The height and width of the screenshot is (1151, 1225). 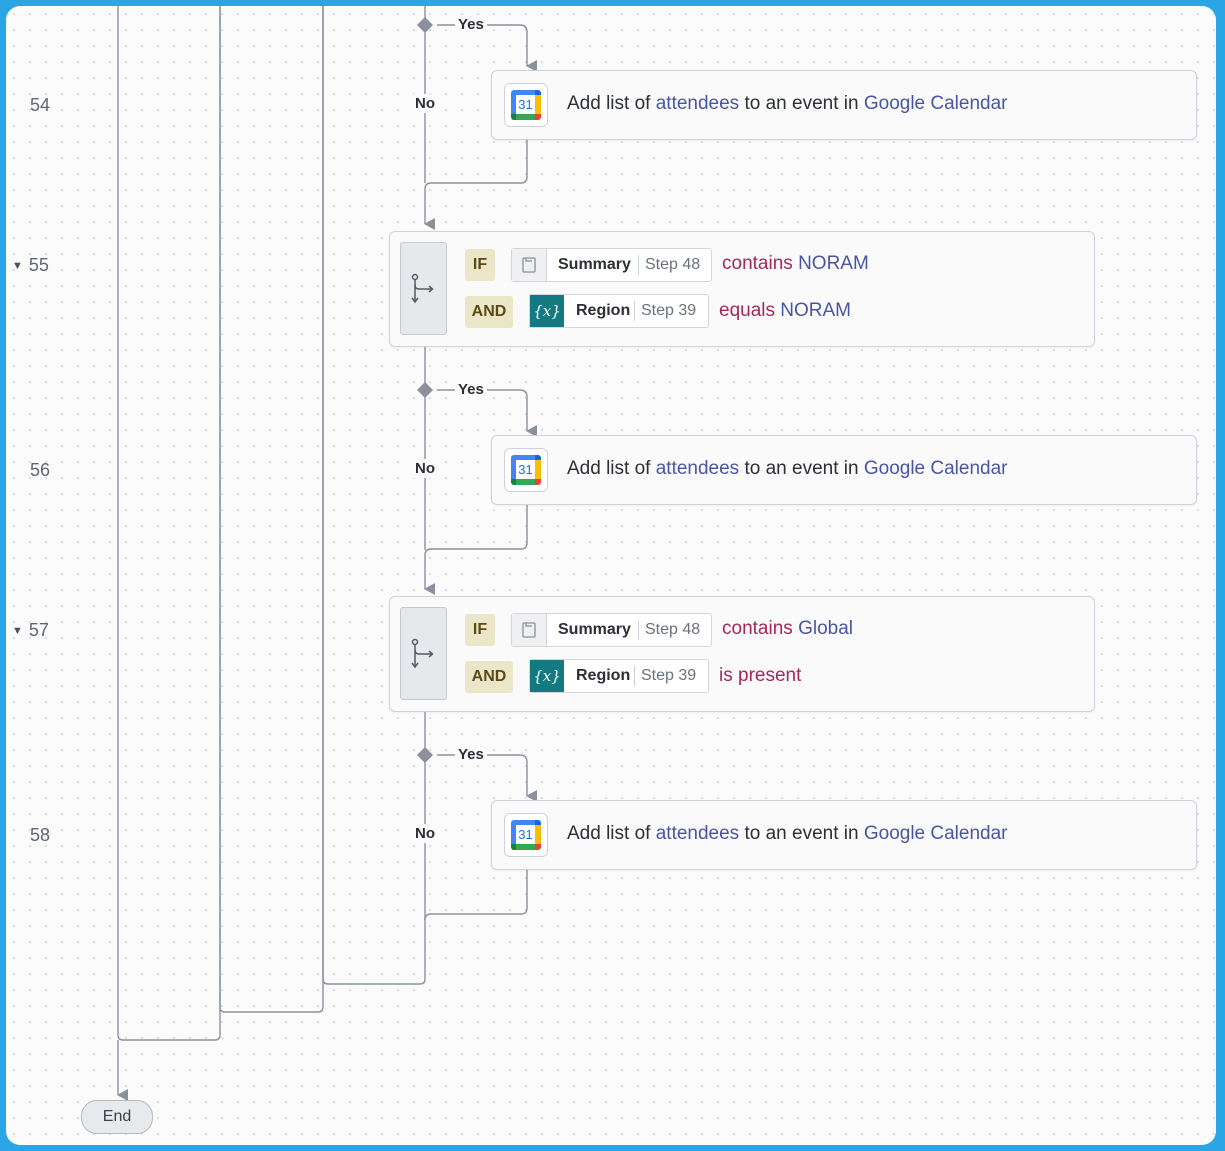 What do you see at coordinates (795, 263) in the screenshot?
I see `condition-expression: contains NORAM` at bounding box center [795, 263].